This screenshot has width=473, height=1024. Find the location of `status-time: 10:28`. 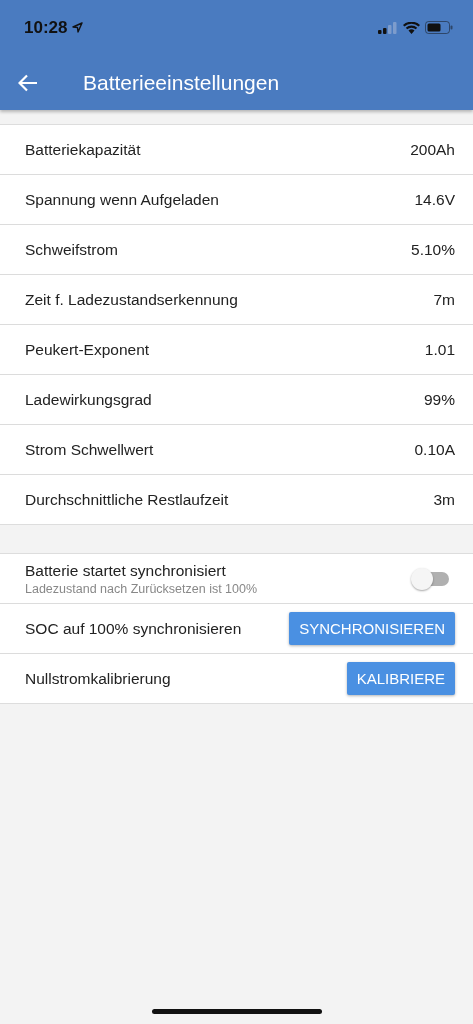

status-time: 10:28 is located at coordinates (46, 27).